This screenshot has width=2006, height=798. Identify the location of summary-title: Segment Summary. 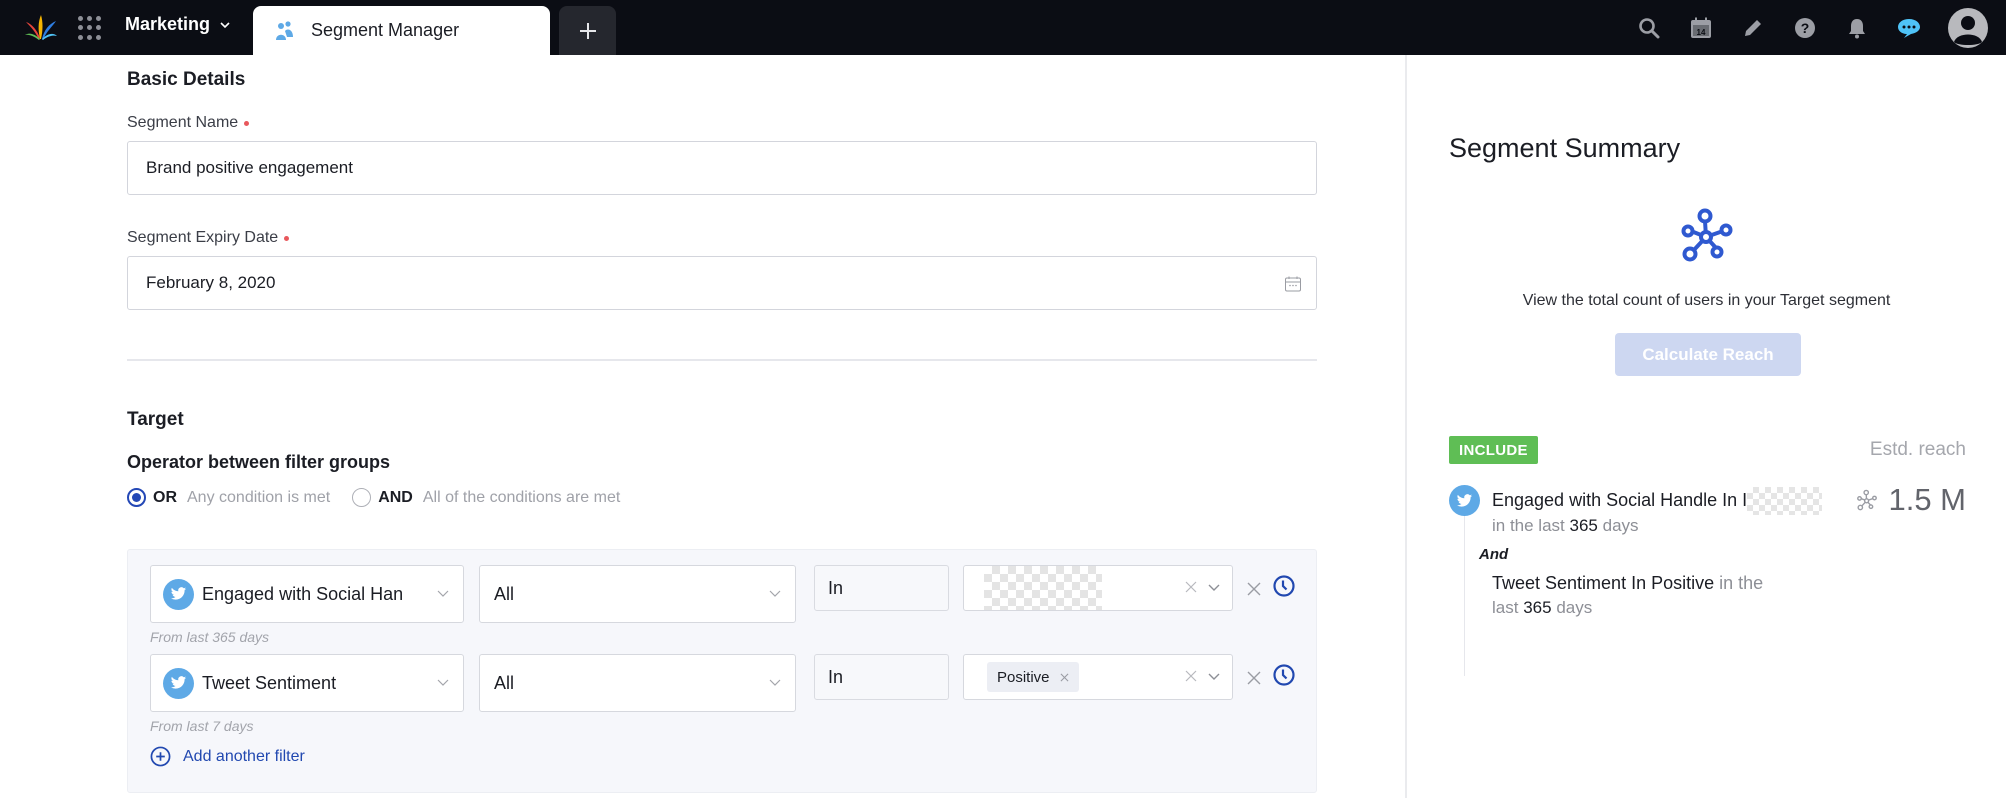
(1565, 148).